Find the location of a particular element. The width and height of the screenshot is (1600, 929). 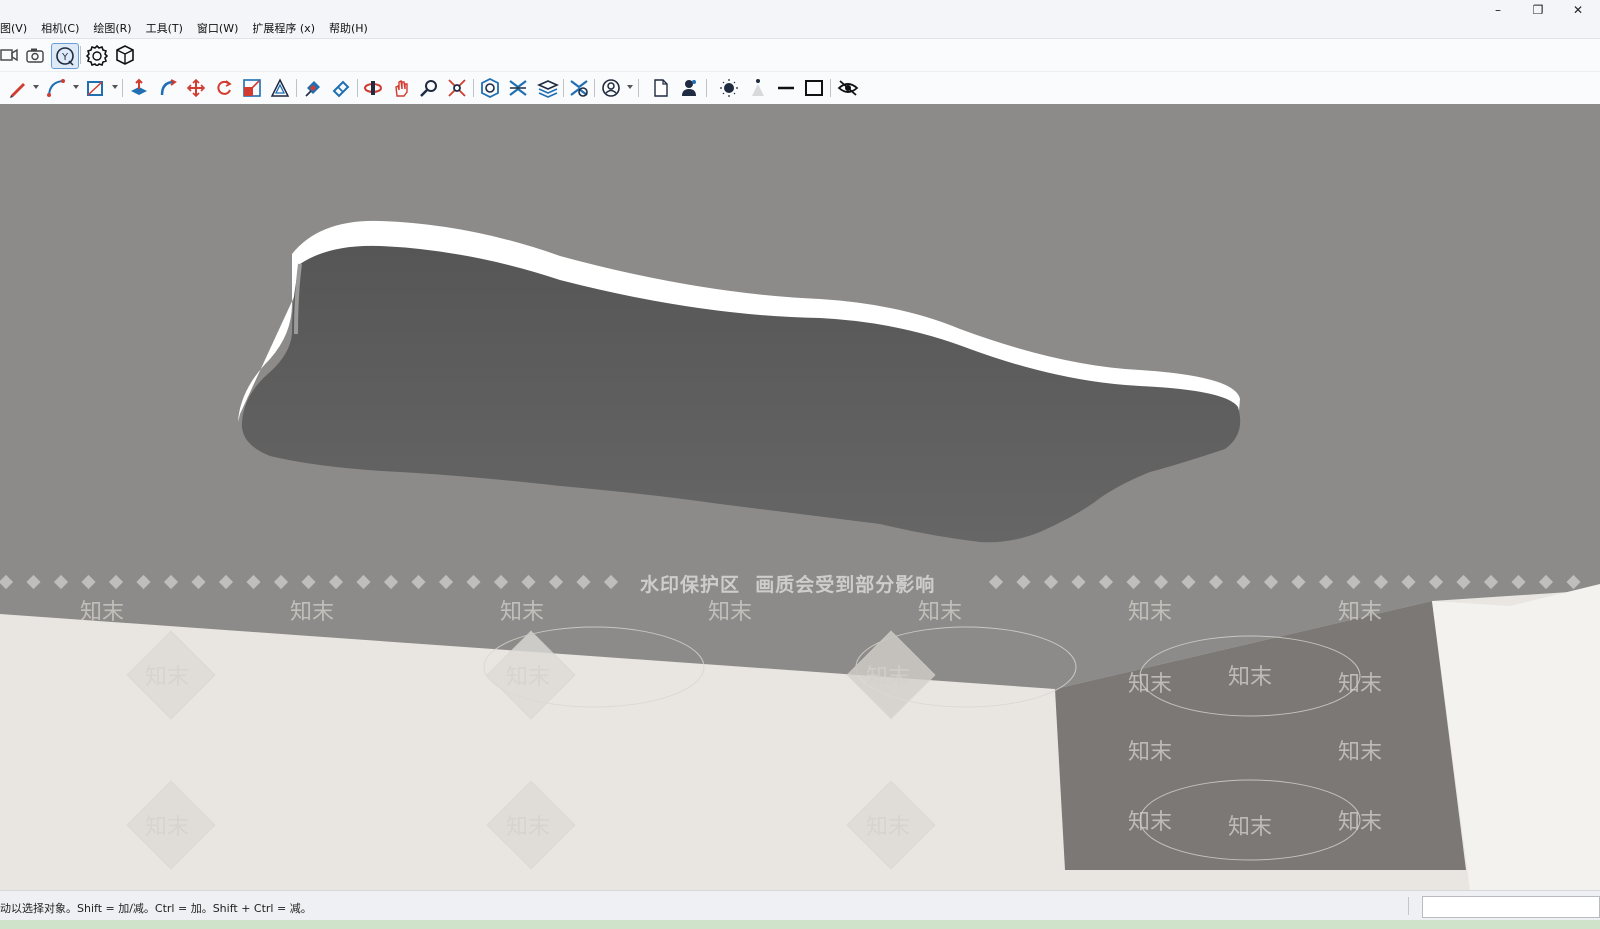

toolbar-drawing is located at coordinates (800, 88).